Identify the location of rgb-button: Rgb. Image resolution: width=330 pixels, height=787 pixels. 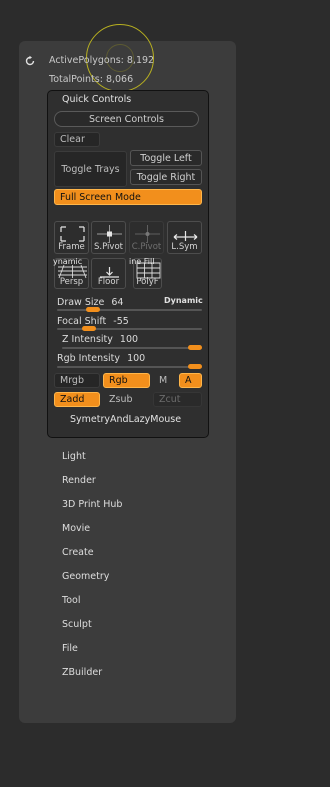
(126, 380).